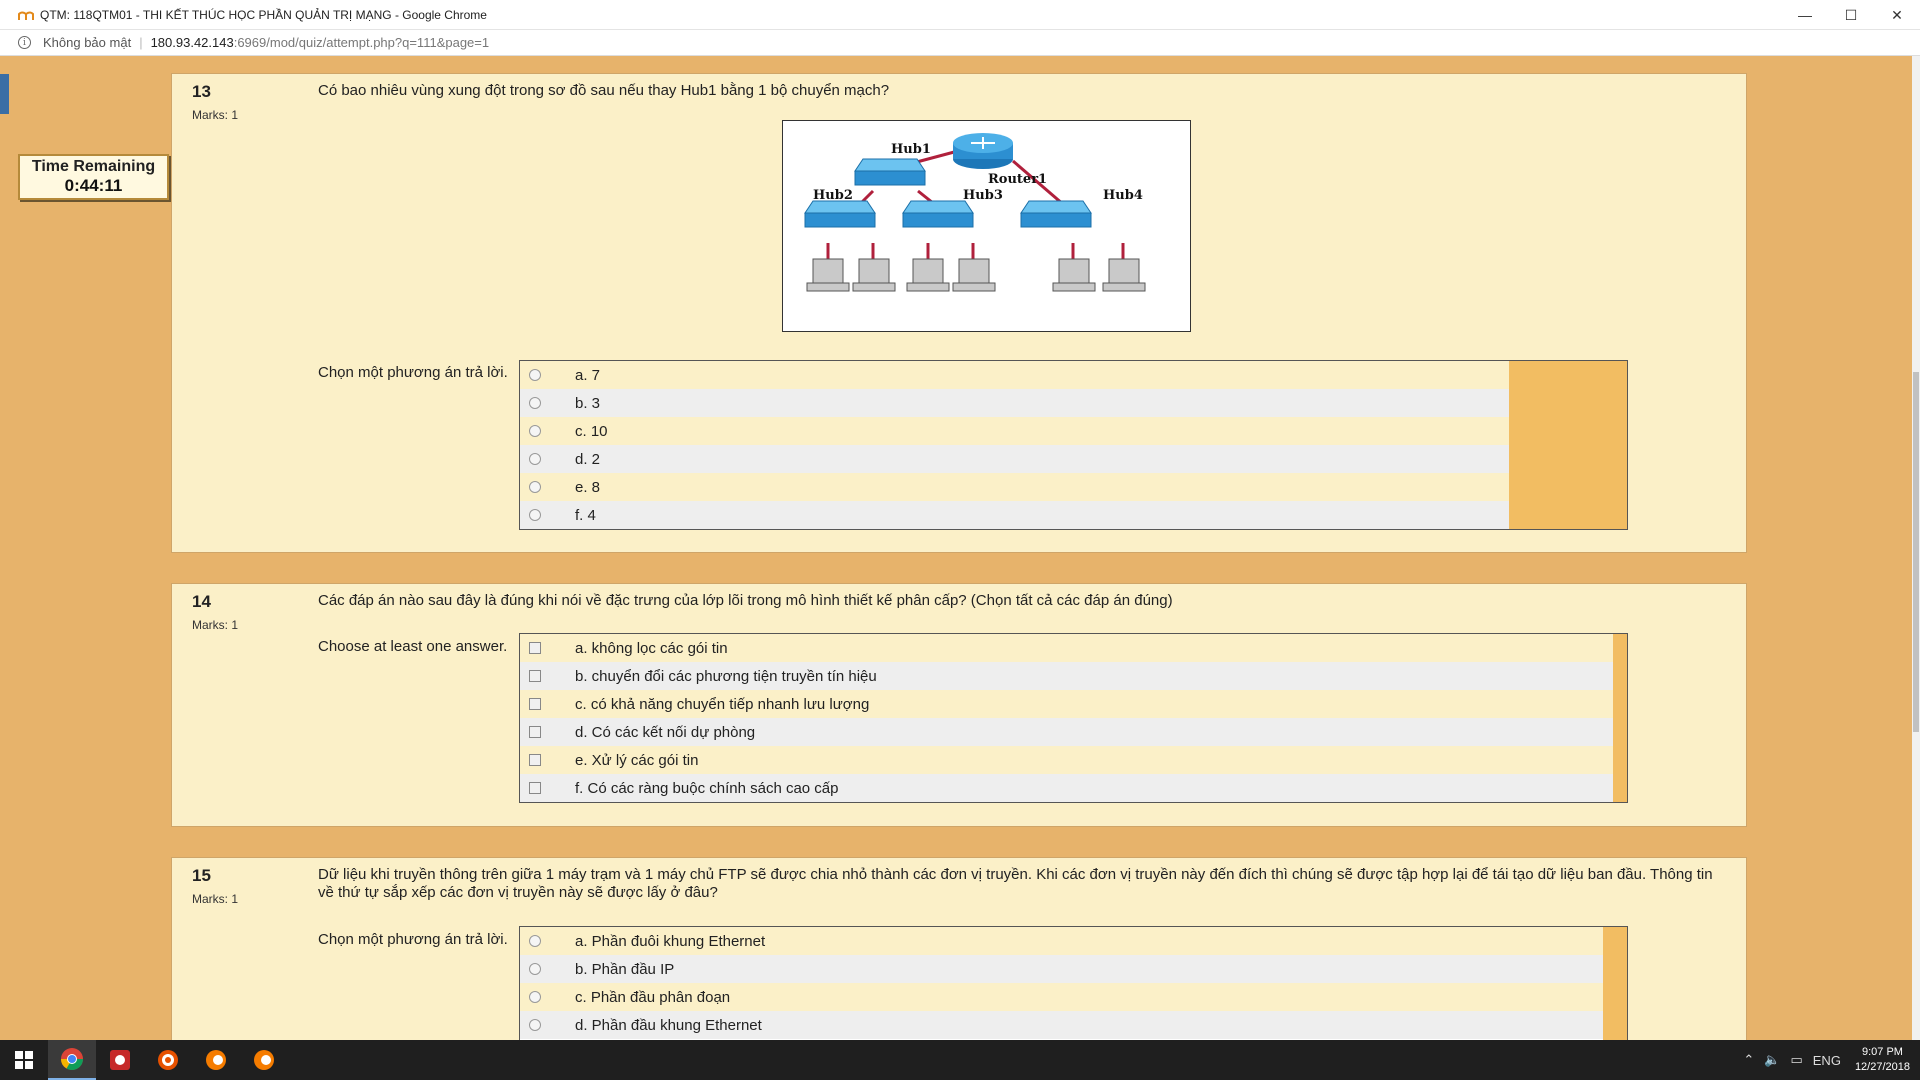 The image size is (1920, 1080). I want to click on taskbar-app-circle, so click(168, 1060).